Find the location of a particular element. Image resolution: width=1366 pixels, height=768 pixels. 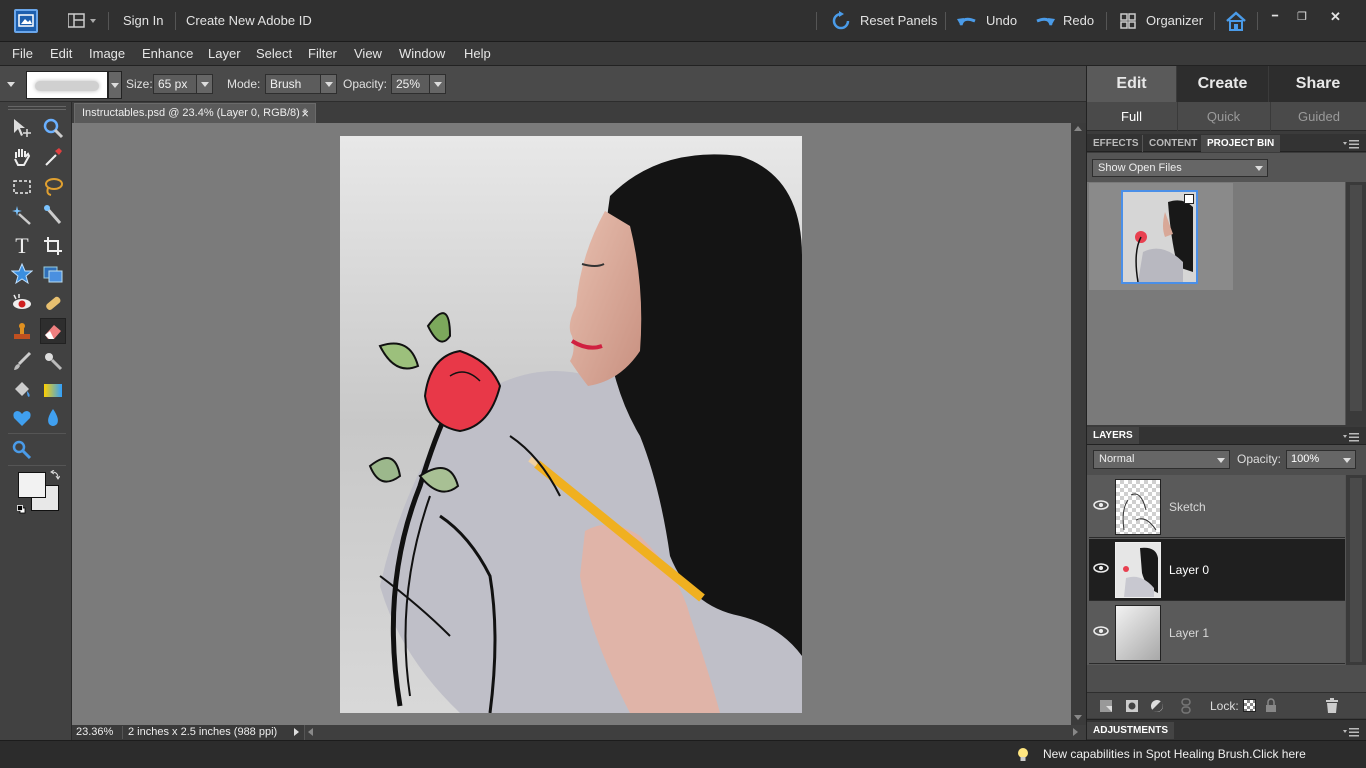

undo-button: Undo is located at coordinates (1001, 21).